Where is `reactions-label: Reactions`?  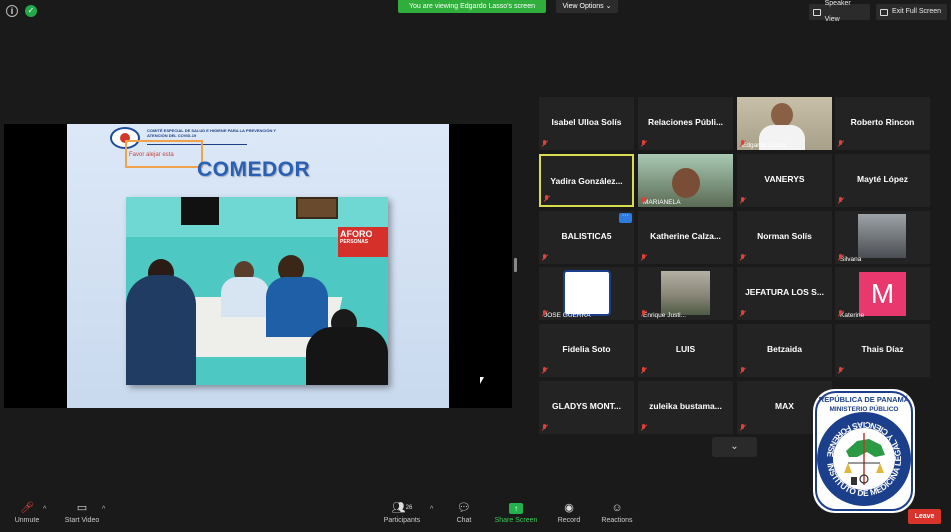
reactions-label: Reactions is located at coordinates (617, 520).